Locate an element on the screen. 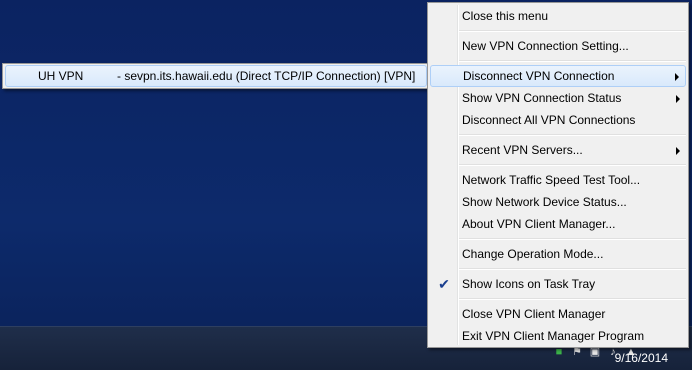  menu-item-label: Disconnect All VPN Connections is located at coordinates (549, 120).